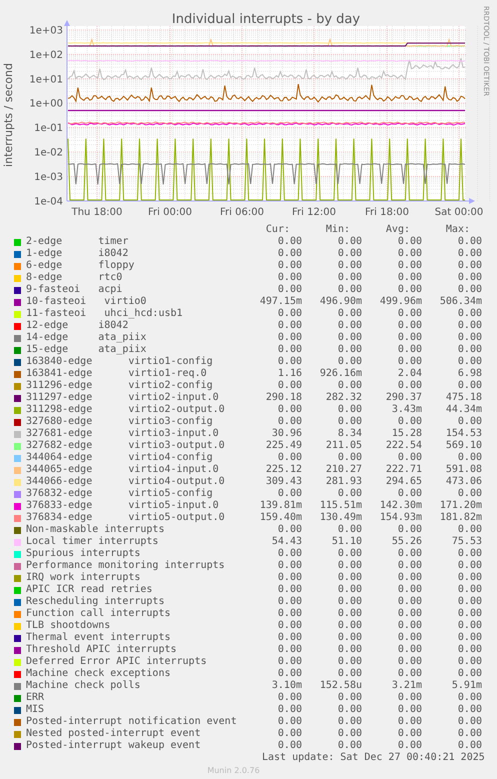  Describe the element at coordinates (176, 518) in the screenshot. I see `series-label: virtio5-output.0` at that location.